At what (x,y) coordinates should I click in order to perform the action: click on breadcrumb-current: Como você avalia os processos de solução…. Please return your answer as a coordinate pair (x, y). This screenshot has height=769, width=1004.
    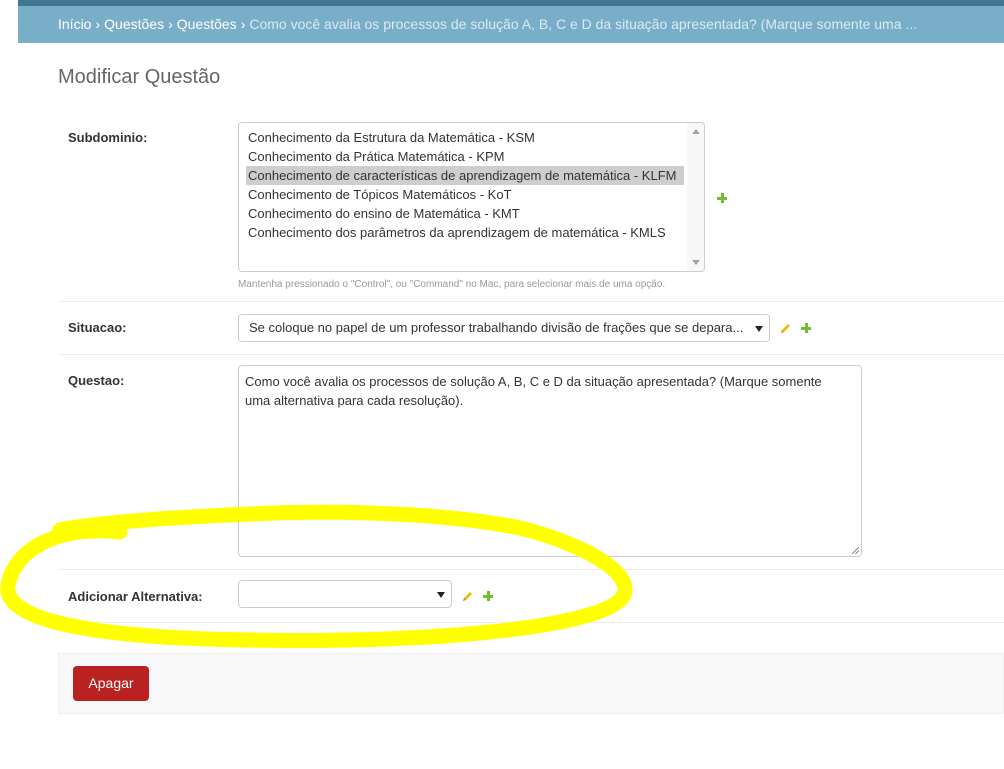
    Looking at the image, I should click on (583, 24).